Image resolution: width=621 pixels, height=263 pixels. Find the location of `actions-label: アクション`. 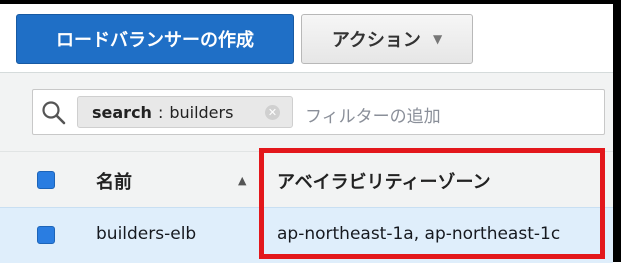

actions-label: アクション is located at coordinates (376, 40).